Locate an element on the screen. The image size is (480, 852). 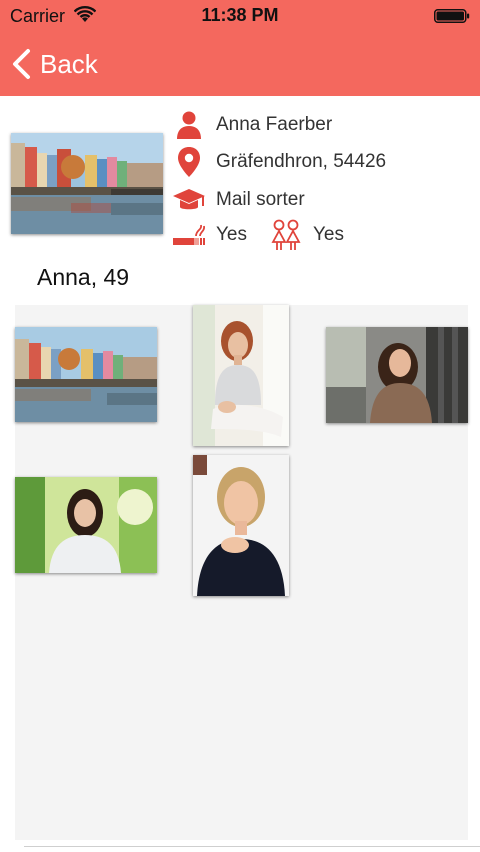
info-name: Anna Faerber is located at coordinates (252, 125).